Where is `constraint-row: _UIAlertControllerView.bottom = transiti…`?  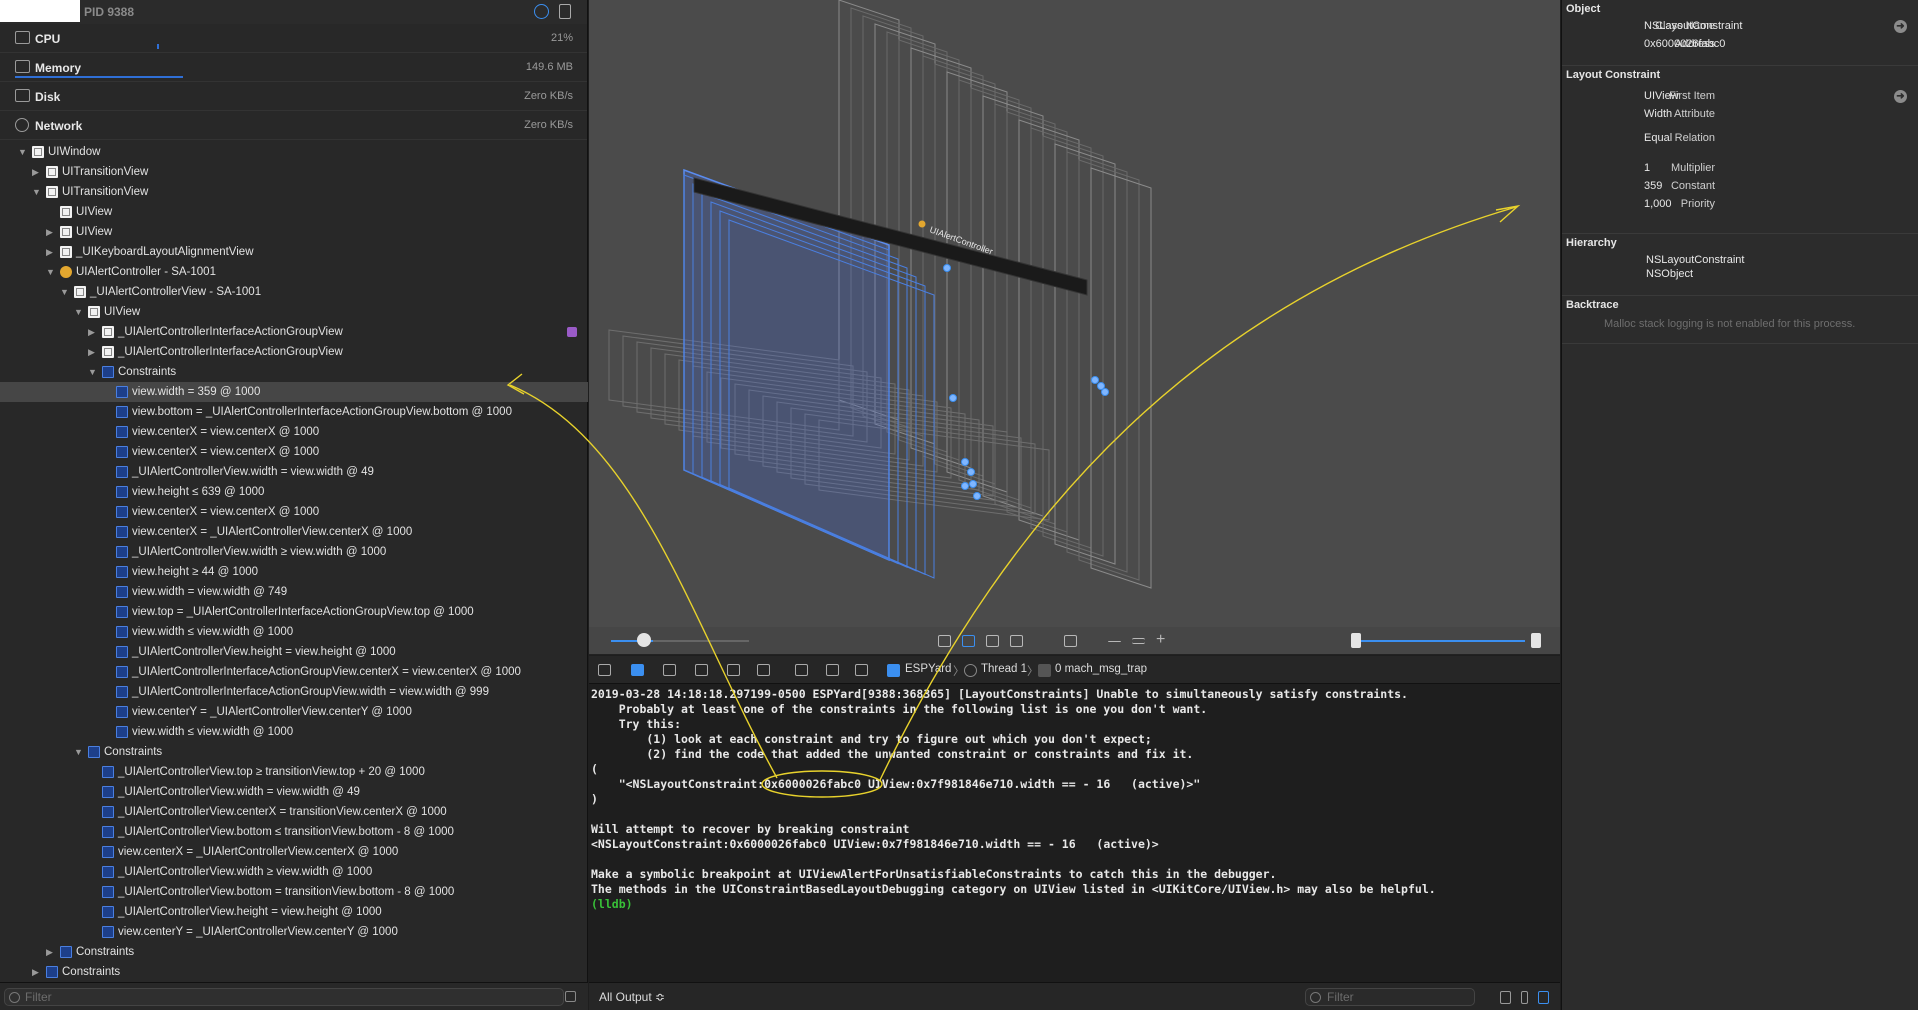 constraint-row: _UIAlertControllerView.bottom = transiti… is located at coordinates (294, 892).